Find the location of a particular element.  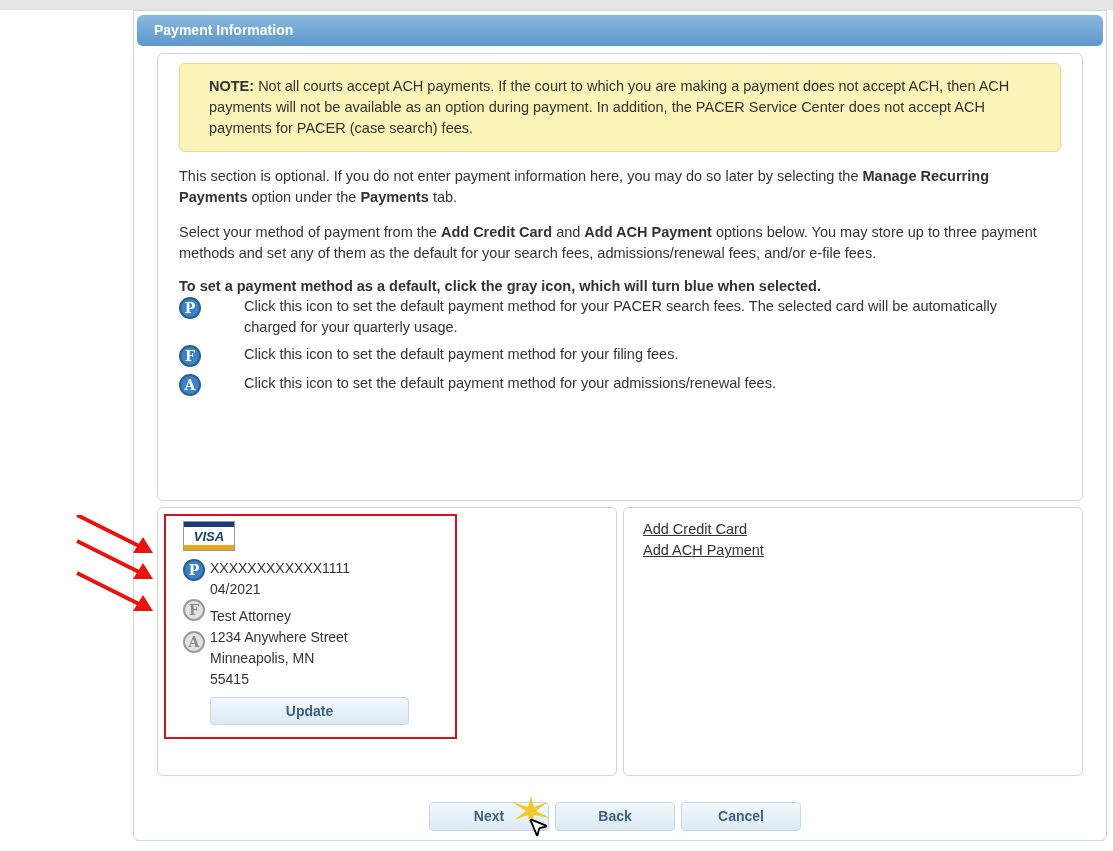

card-detail: 1234 Anywhere Street is located at coordinates (279, 637).